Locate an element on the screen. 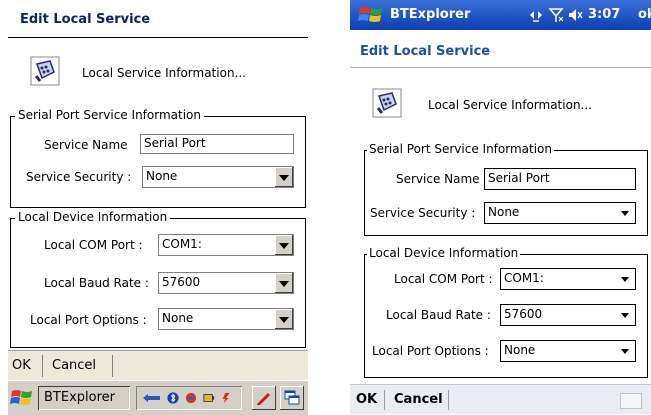 Image resolution: width=651 pixels, height=415 pixels. keyboard-icon is located at coordinates (631, 401).